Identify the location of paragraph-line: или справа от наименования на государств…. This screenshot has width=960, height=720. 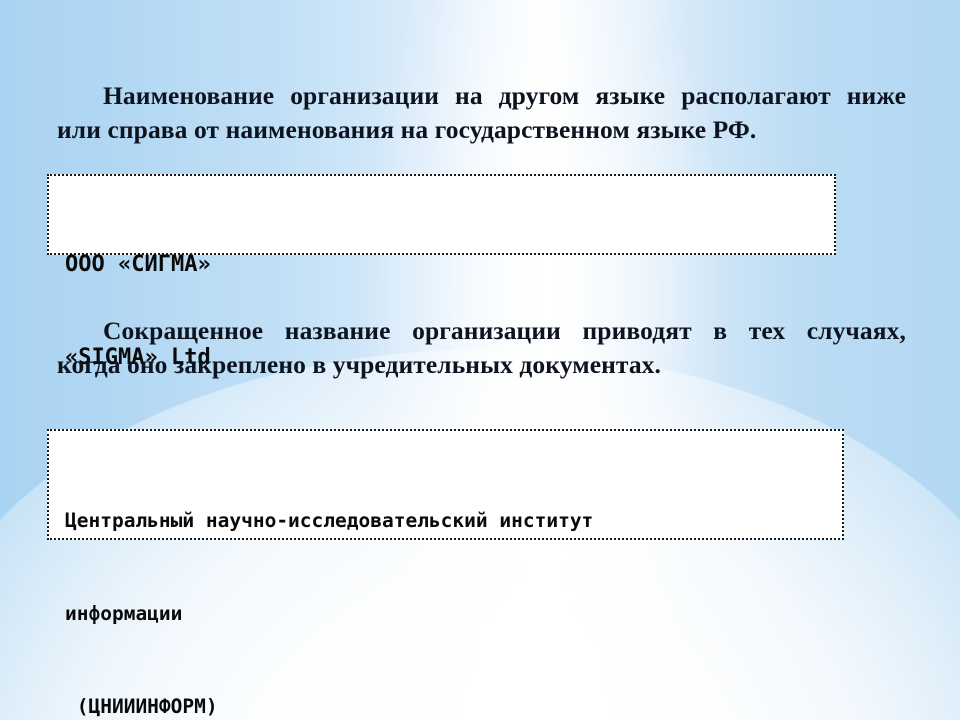
(407, 129).